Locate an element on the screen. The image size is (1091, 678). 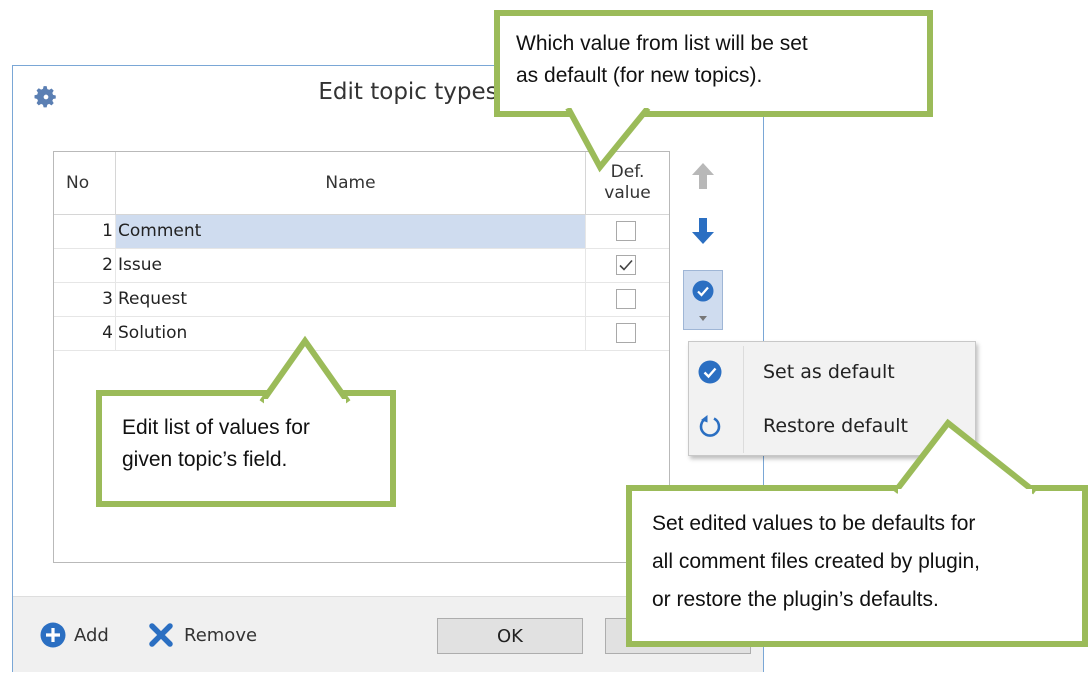
row-name: Comment is located at coordinates (351, 231).